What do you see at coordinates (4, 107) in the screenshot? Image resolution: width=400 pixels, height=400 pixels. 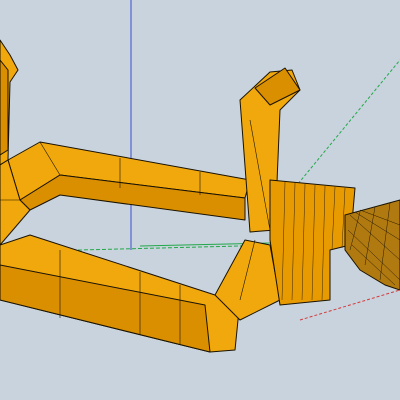 I see `left-hook-shade` at bounding box center [4, 107].